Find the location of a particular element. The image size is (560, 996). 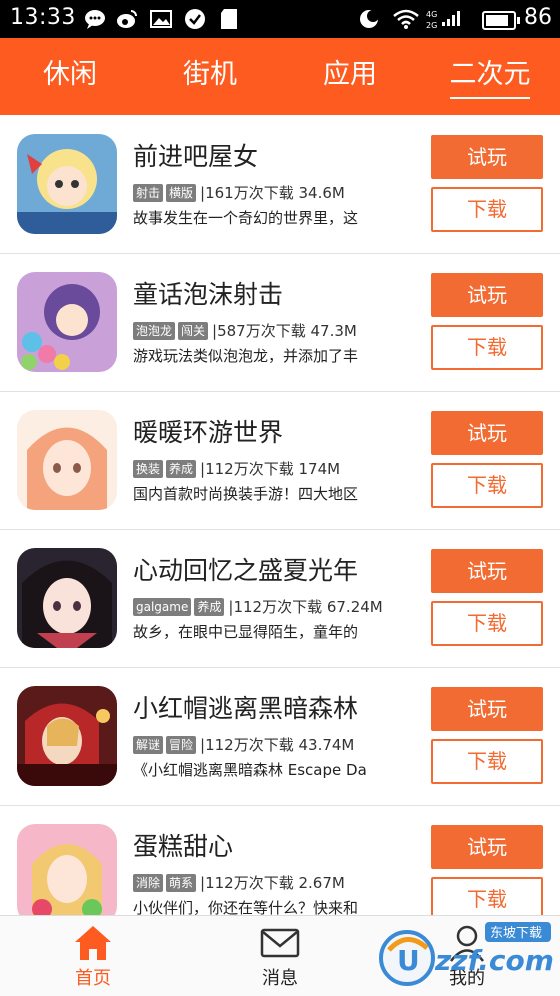

app-description: 《小红帽逃离黑暗森林 Escape Da is located at coordinates (250, 770).